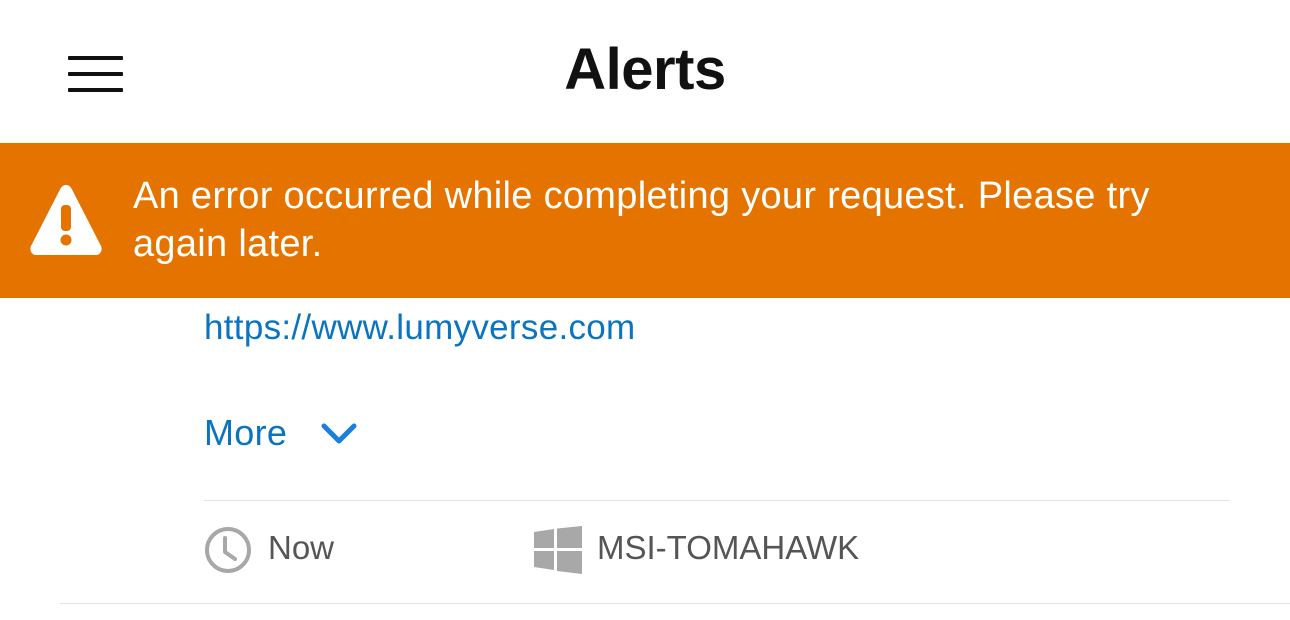  I want to click on clock-icon, so click(228, 550).